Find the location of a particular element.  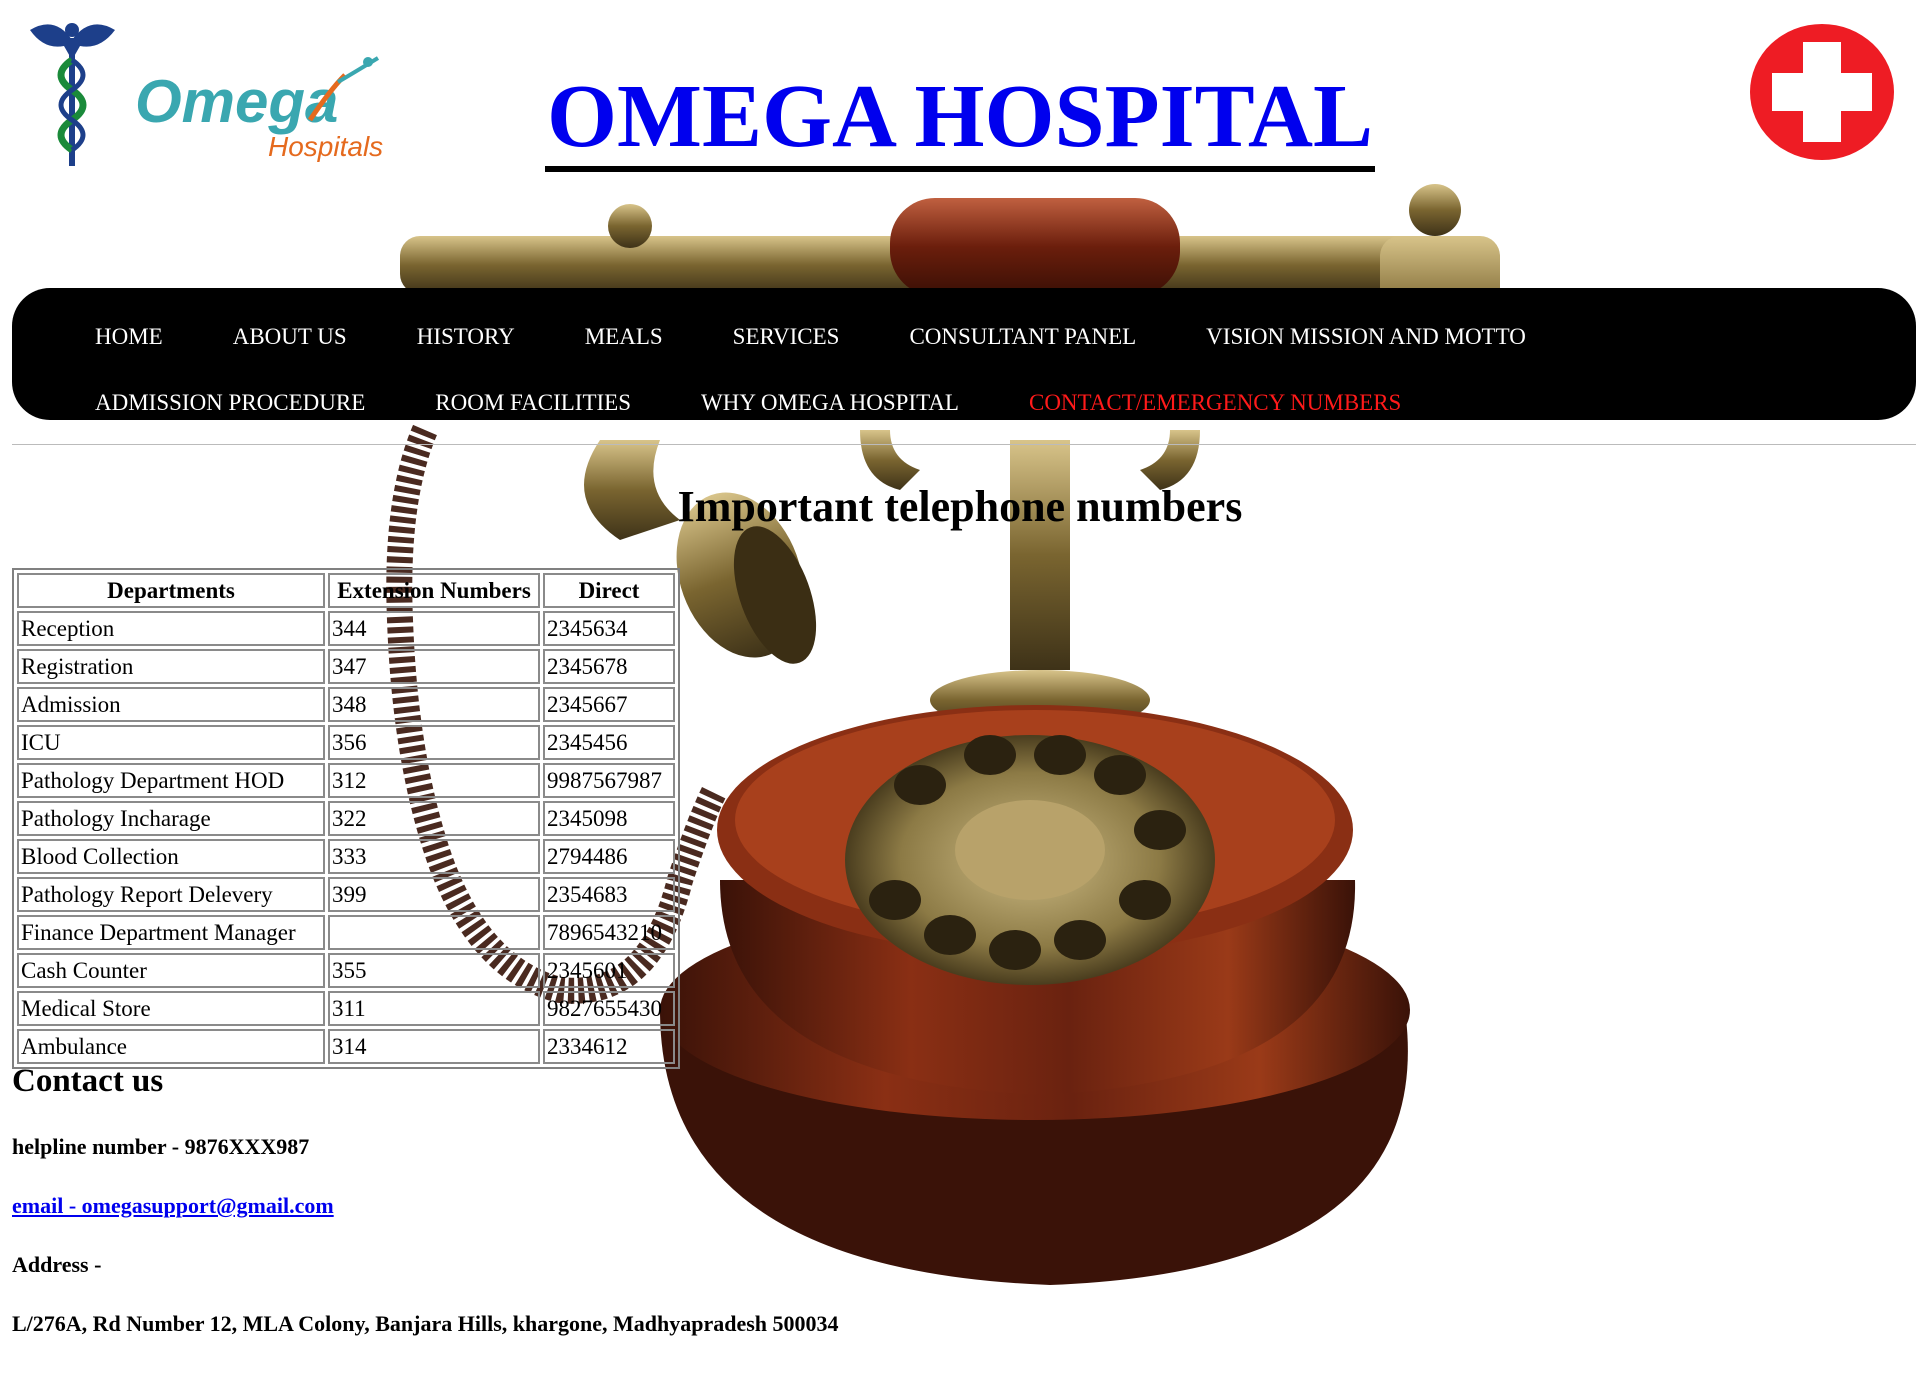

direct-number-cell: 2345634 is located at coordinates (609, 628).